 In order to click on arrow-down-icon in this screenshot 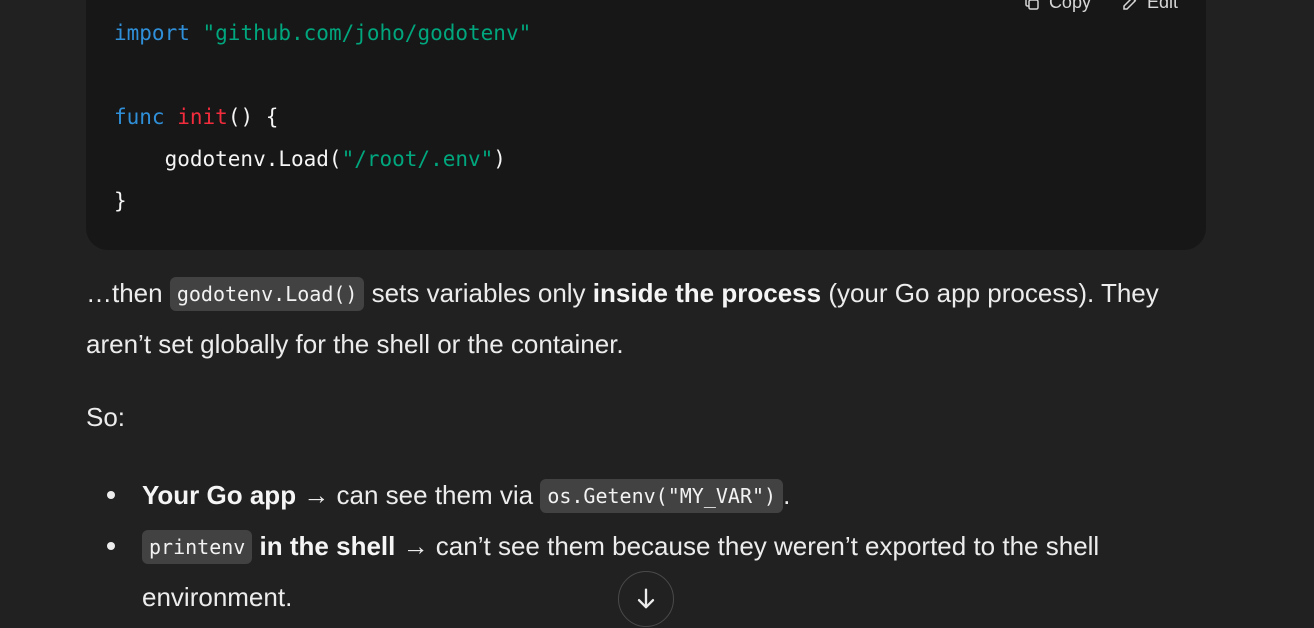, I will do `click(646, 598)`.